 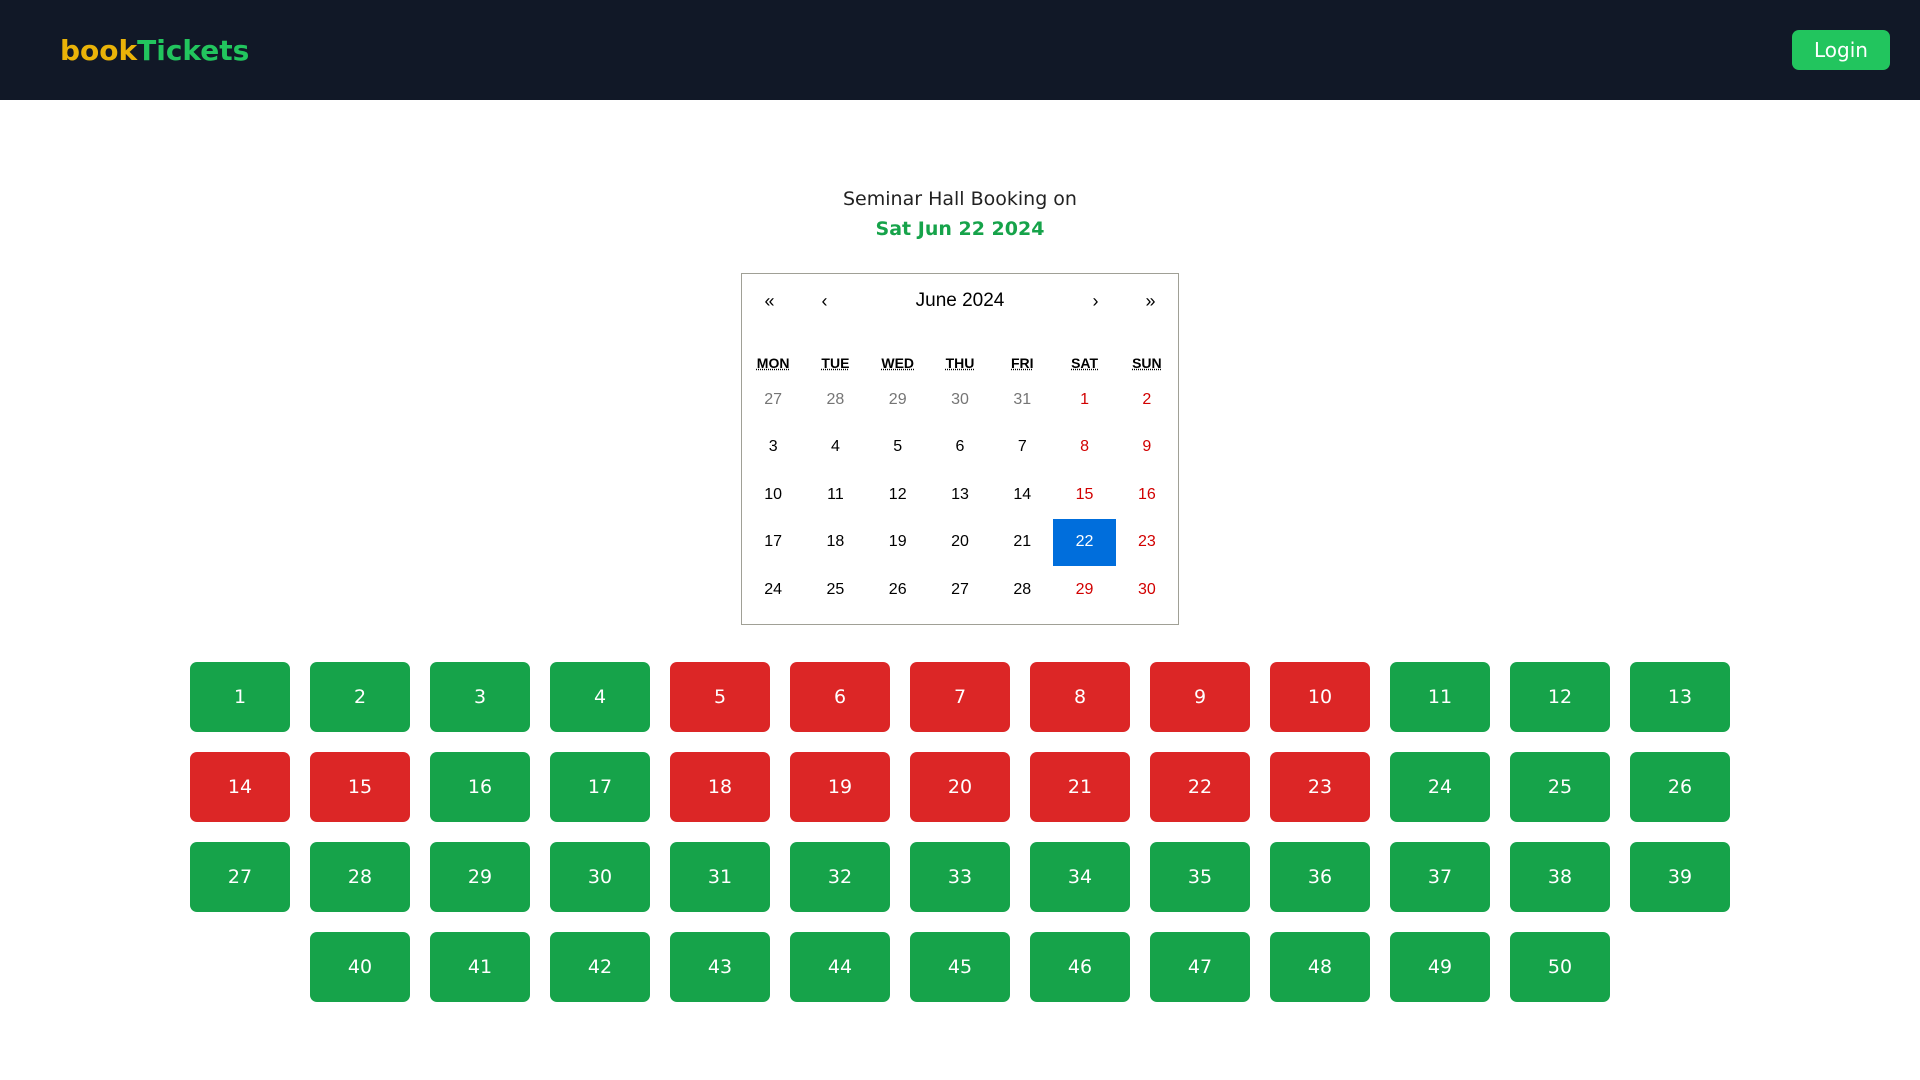 I want to click on seat-button-booked: 7, so click(x=960, y=697).